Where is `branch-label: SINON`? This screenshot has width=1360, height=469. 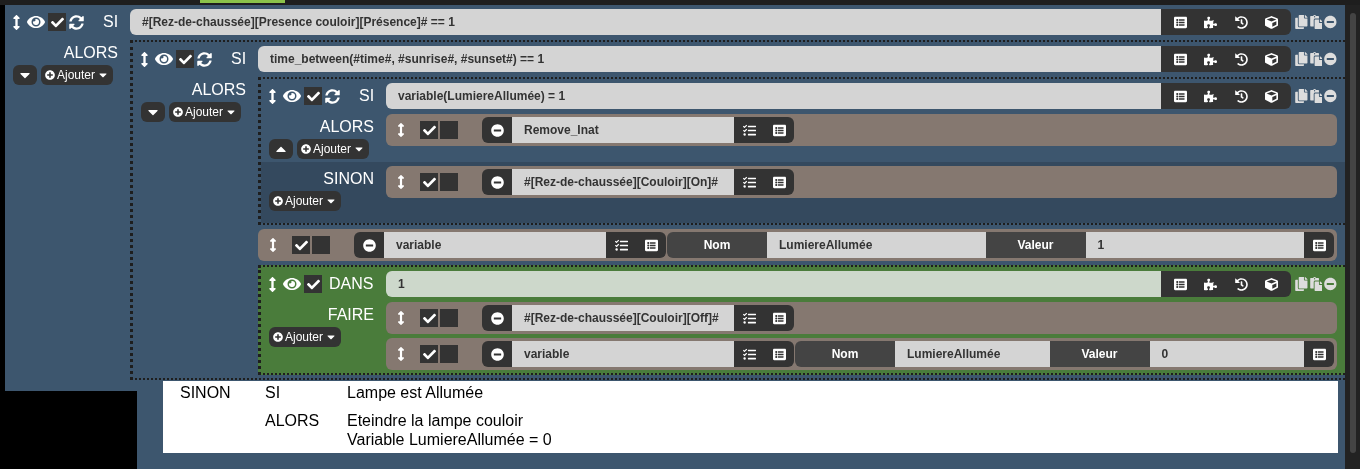 branch-label: SINON is located at coordinates (349, 179).